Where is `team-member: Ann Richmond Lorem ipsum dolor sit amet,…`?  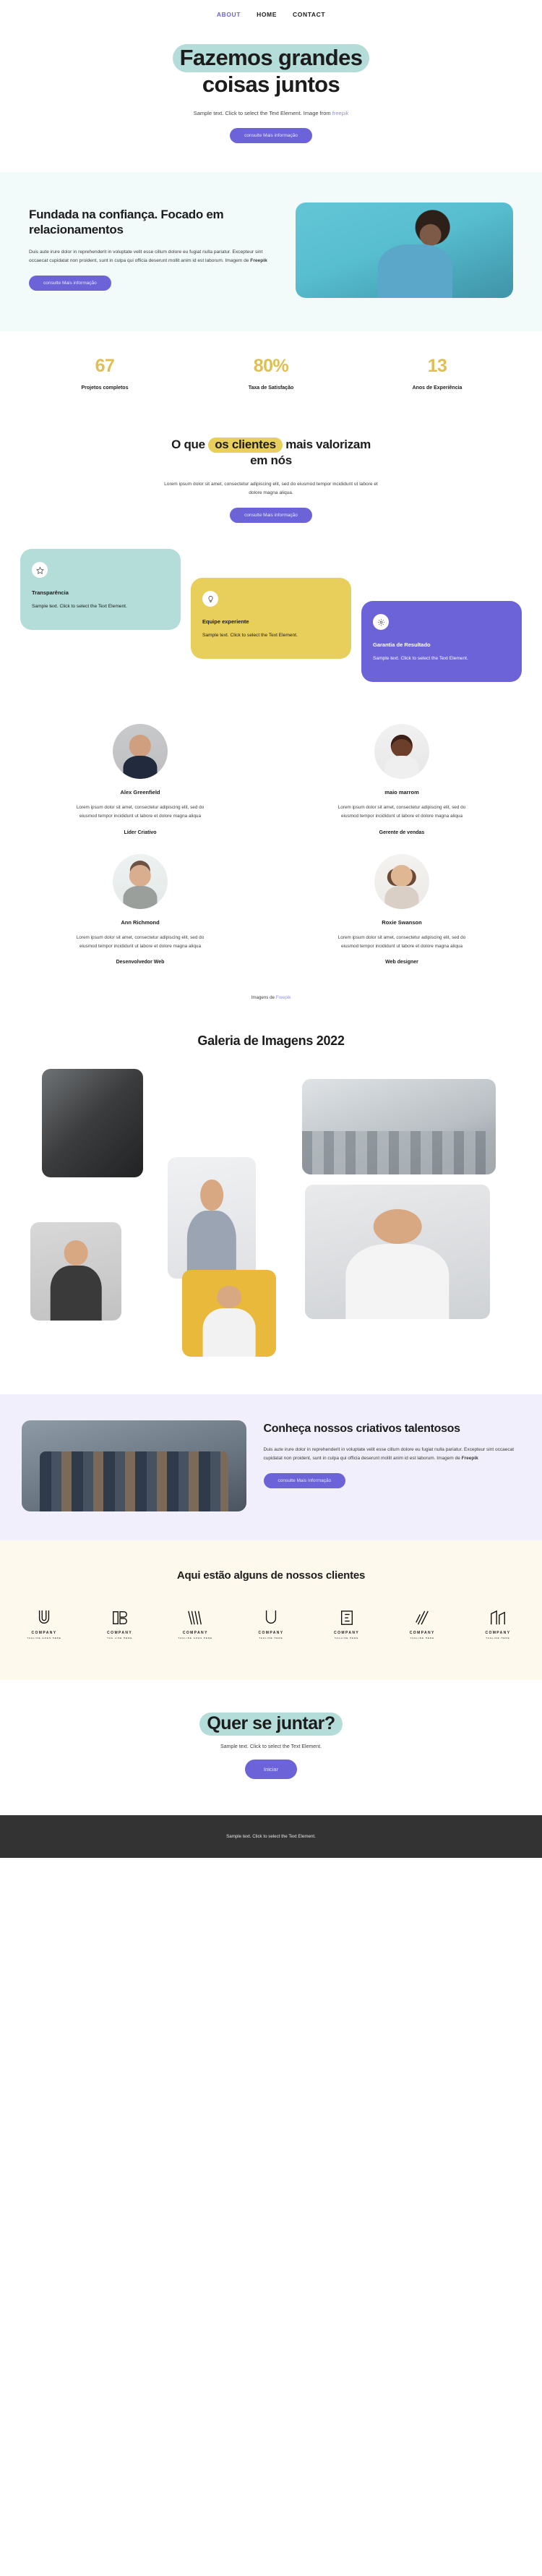
team-member: Ann Richmond Lorem ipsum dolor sit amet,… is located at coordinates (140, 909).